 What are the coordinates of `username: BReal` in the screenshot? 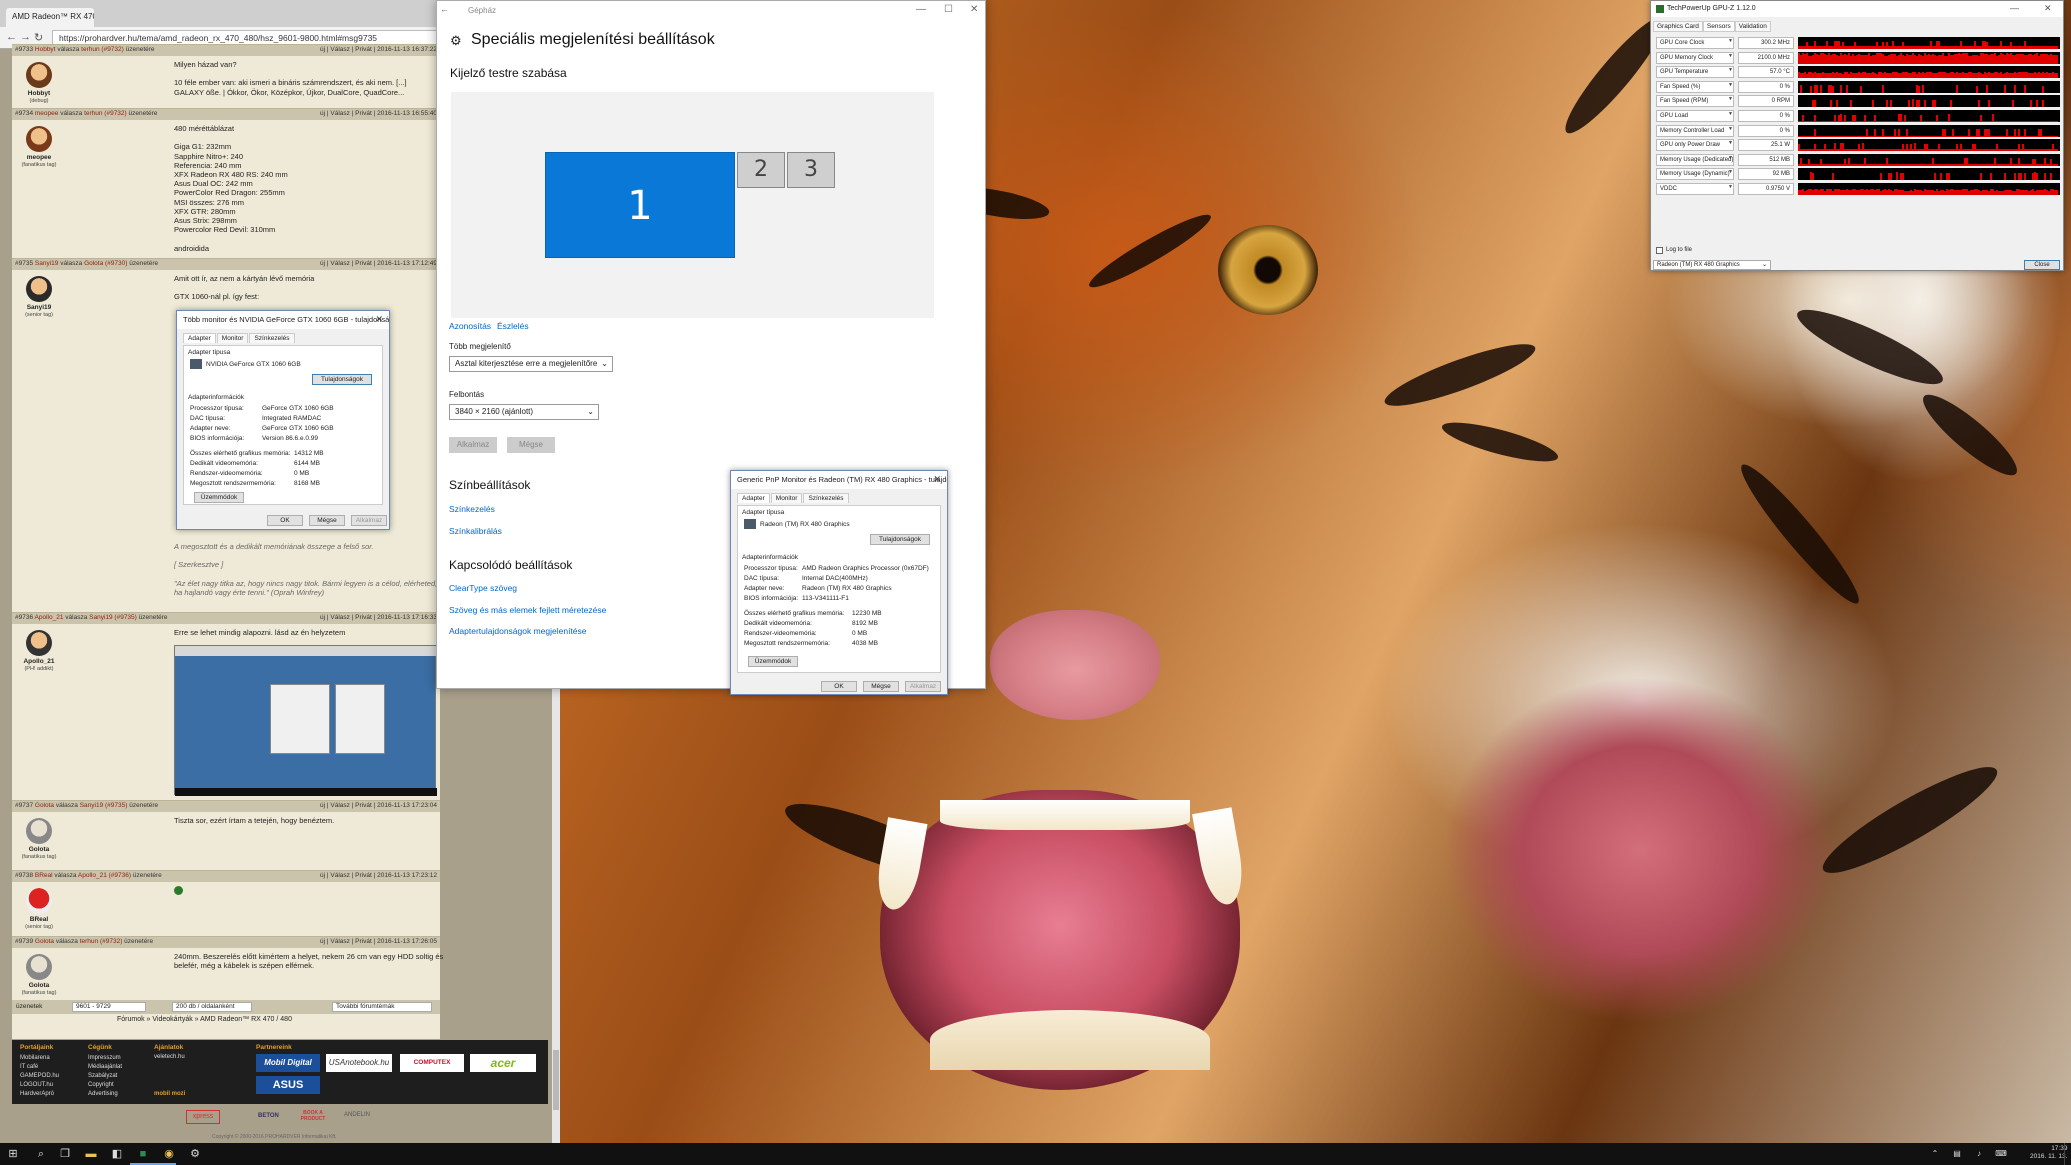 It's located at (39, 919).